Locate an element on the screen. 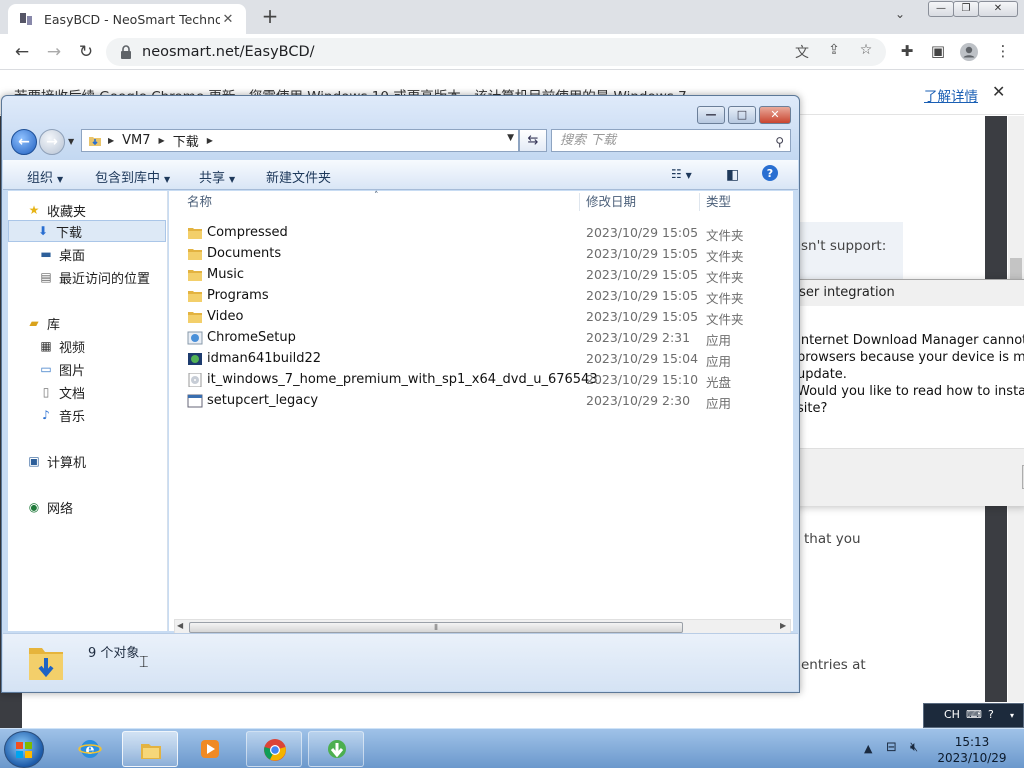 Image resolution: width=1024 pixels, height=768 pixels. explorer-maximize-button: □ is located at coordinates (742, 115).